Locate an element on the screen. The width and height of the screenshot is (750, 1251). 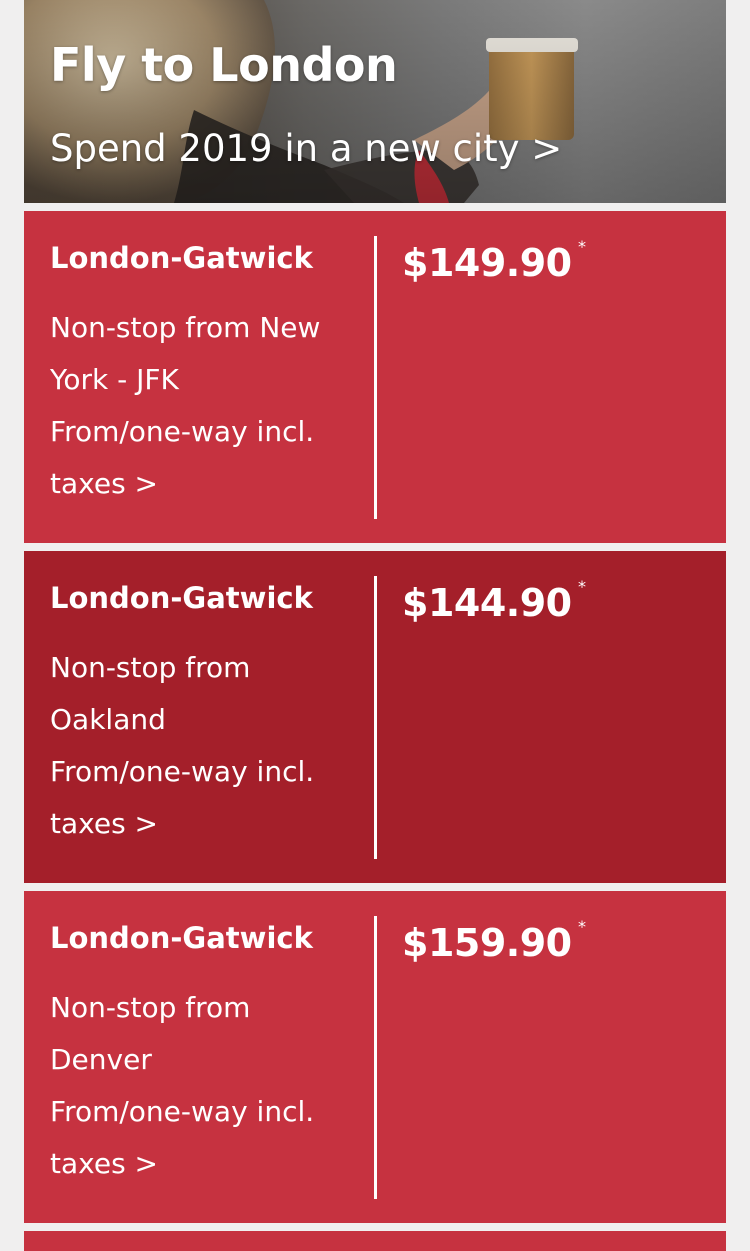
deal-price: $144.90 * is located at coordinates (494, 602).